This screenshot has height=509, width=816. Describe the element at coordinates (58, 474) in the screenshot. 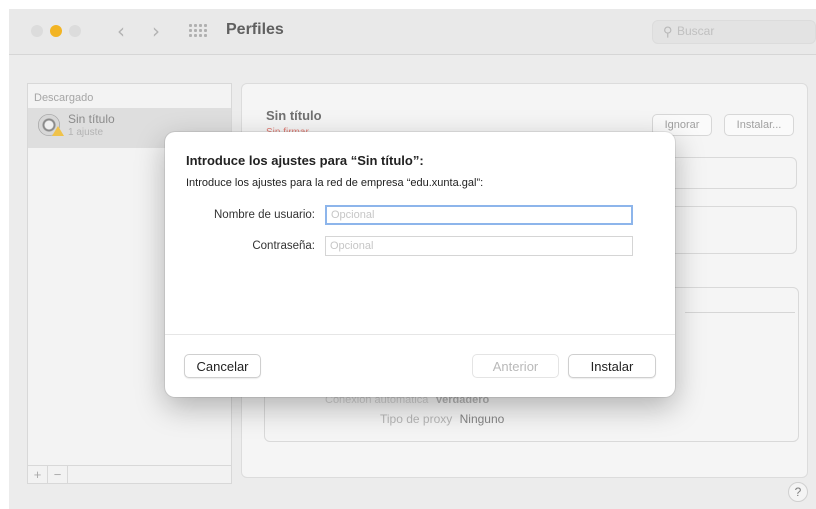

I see `remove-profile-button: −` at that location.